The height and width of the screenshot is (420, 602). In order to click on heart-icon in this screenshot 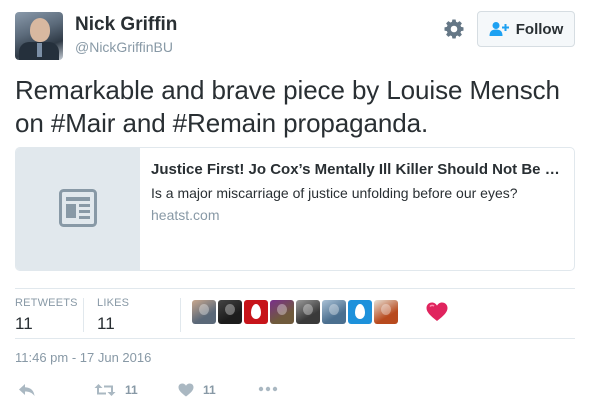, I will do `click(437, 311)`.